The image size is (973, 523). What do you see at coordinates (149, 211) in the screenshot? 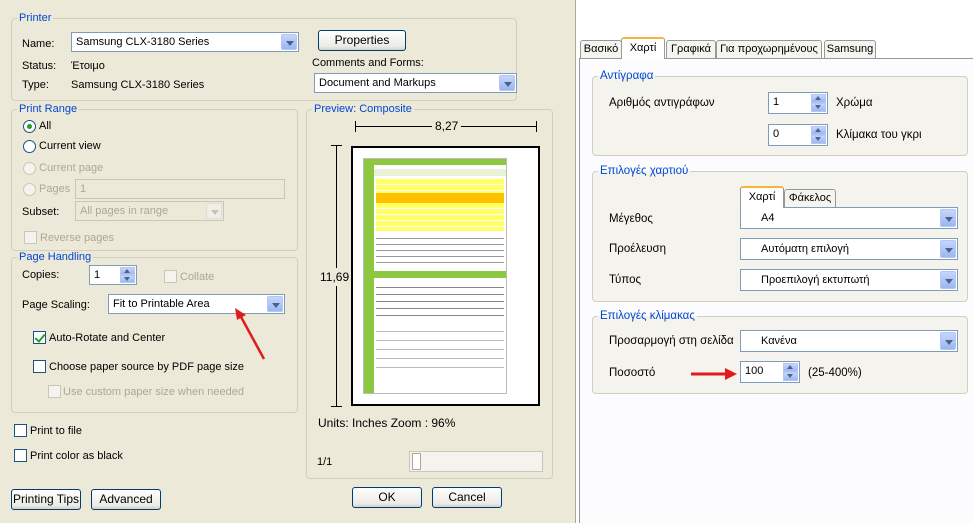
I see `subset-select: All pages in range` at bounding box center [149, 211].